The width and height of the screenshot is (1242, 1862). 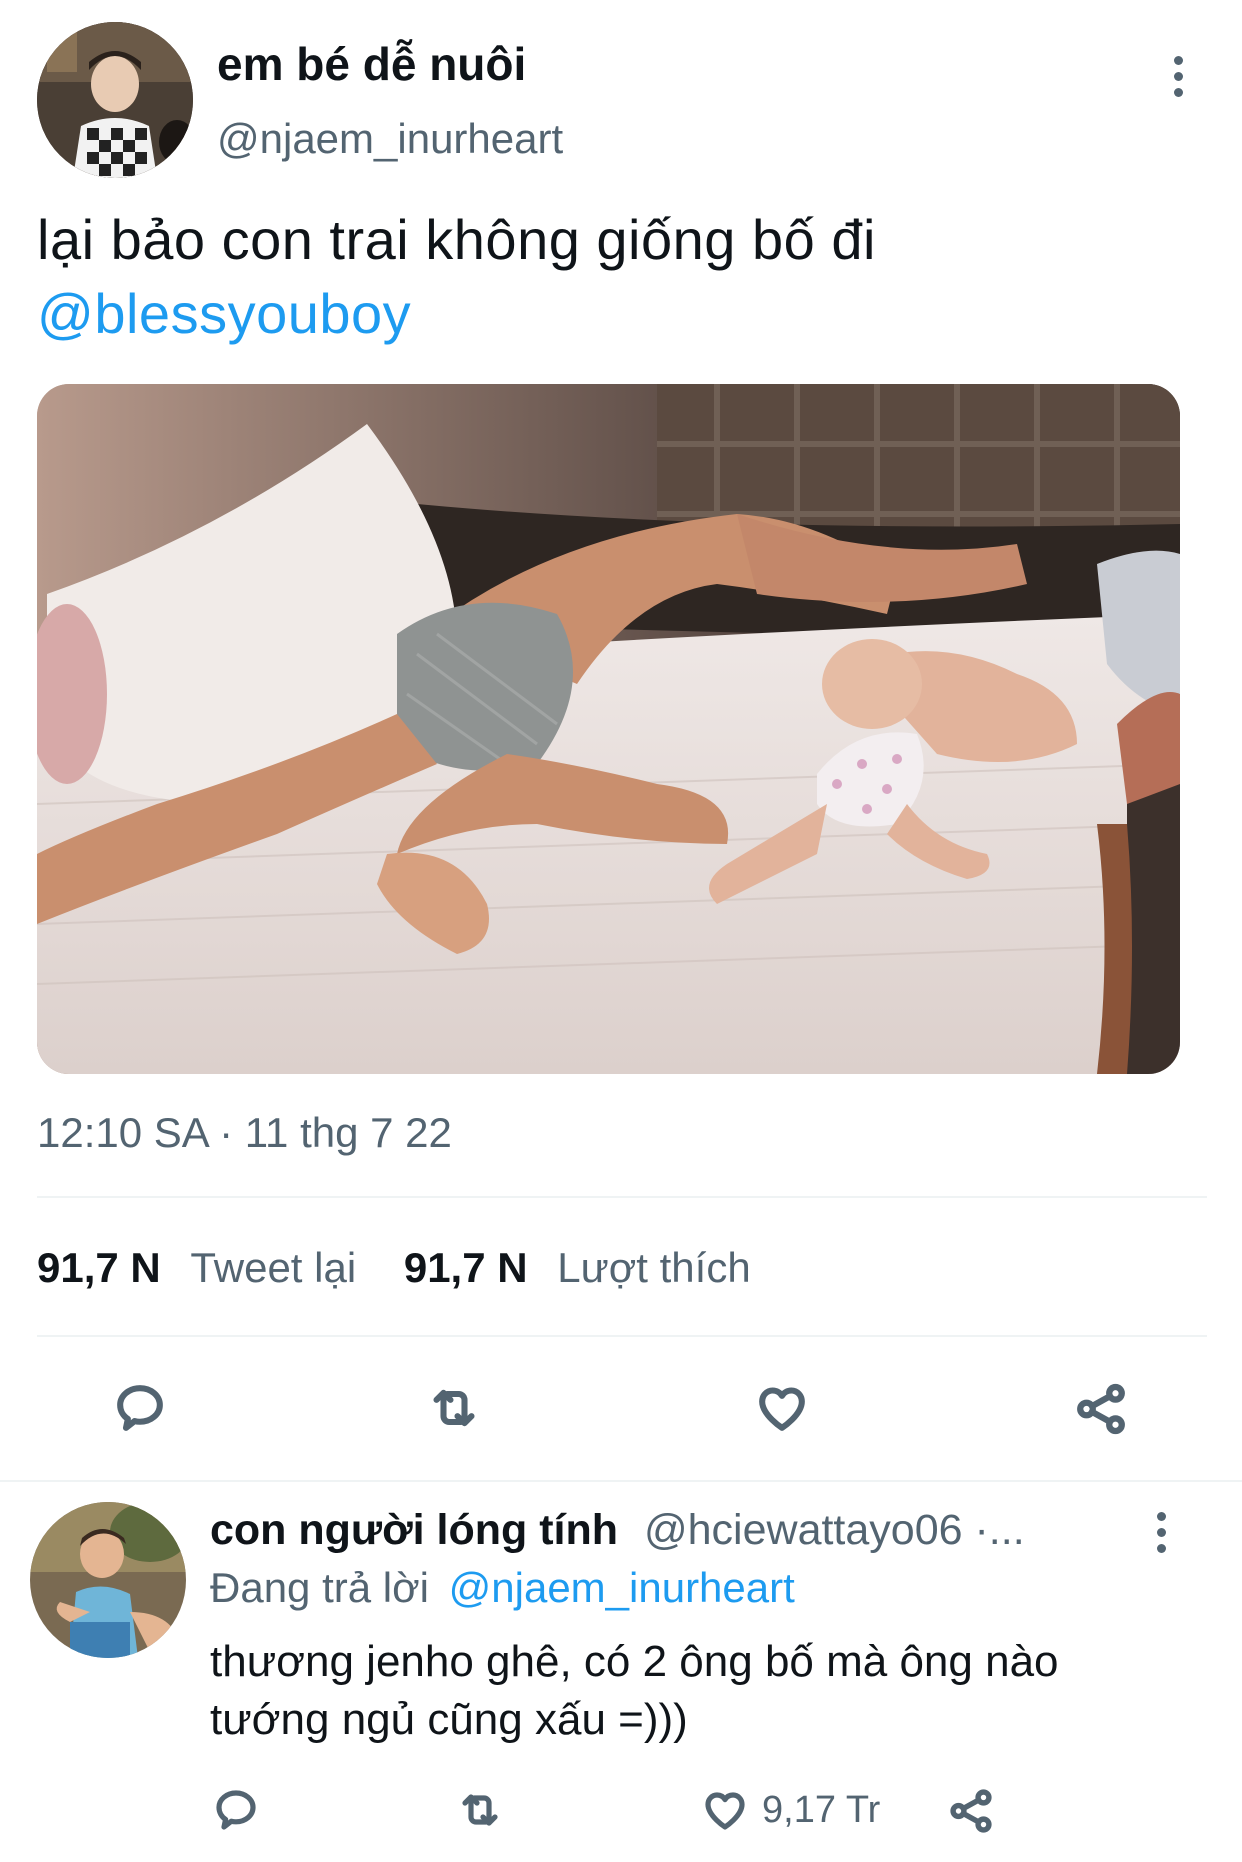 What do you see at coordinates (1178, 76) in the screenshot?
I see `more-options-icon` at bounding box center [1178, 76].